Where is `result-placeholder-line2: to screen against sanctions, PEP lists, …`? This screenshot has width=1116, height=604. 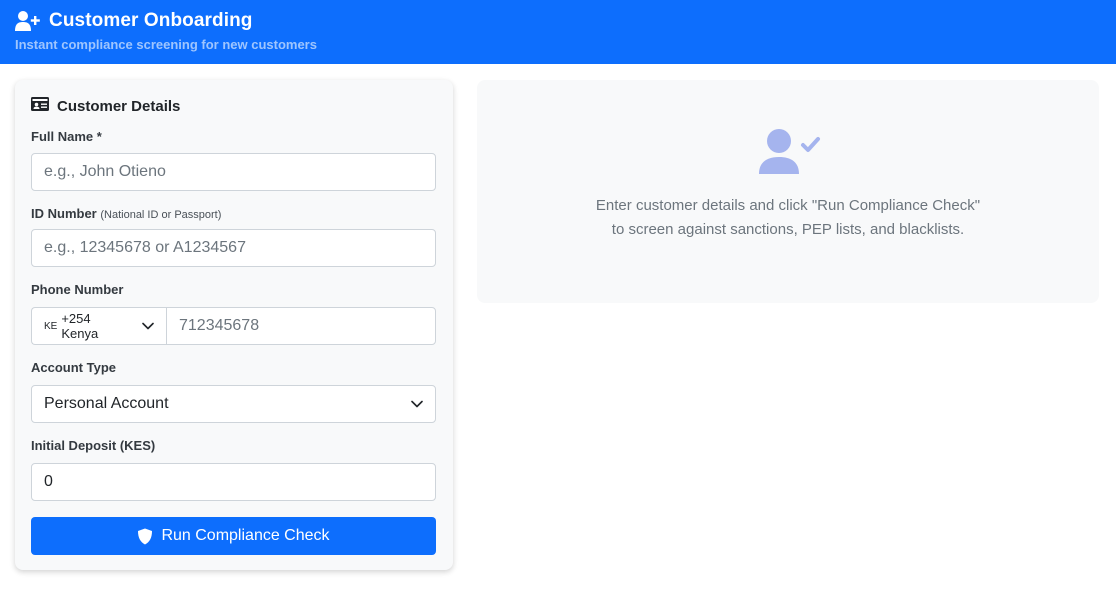 result-placeholder-line2: to screen against sanctions, PEP lists, … is located at coordinates (788, 229).